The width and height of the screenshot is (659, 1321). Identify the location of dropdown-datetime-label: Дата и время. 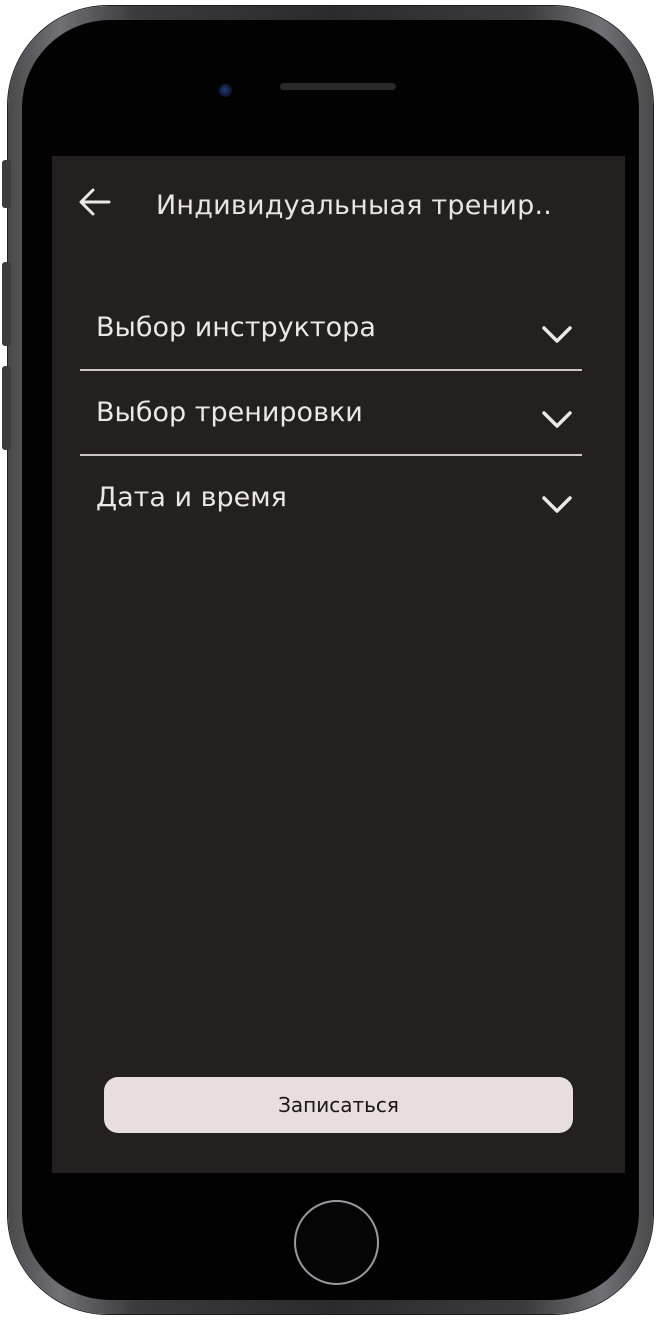
(191, 497).